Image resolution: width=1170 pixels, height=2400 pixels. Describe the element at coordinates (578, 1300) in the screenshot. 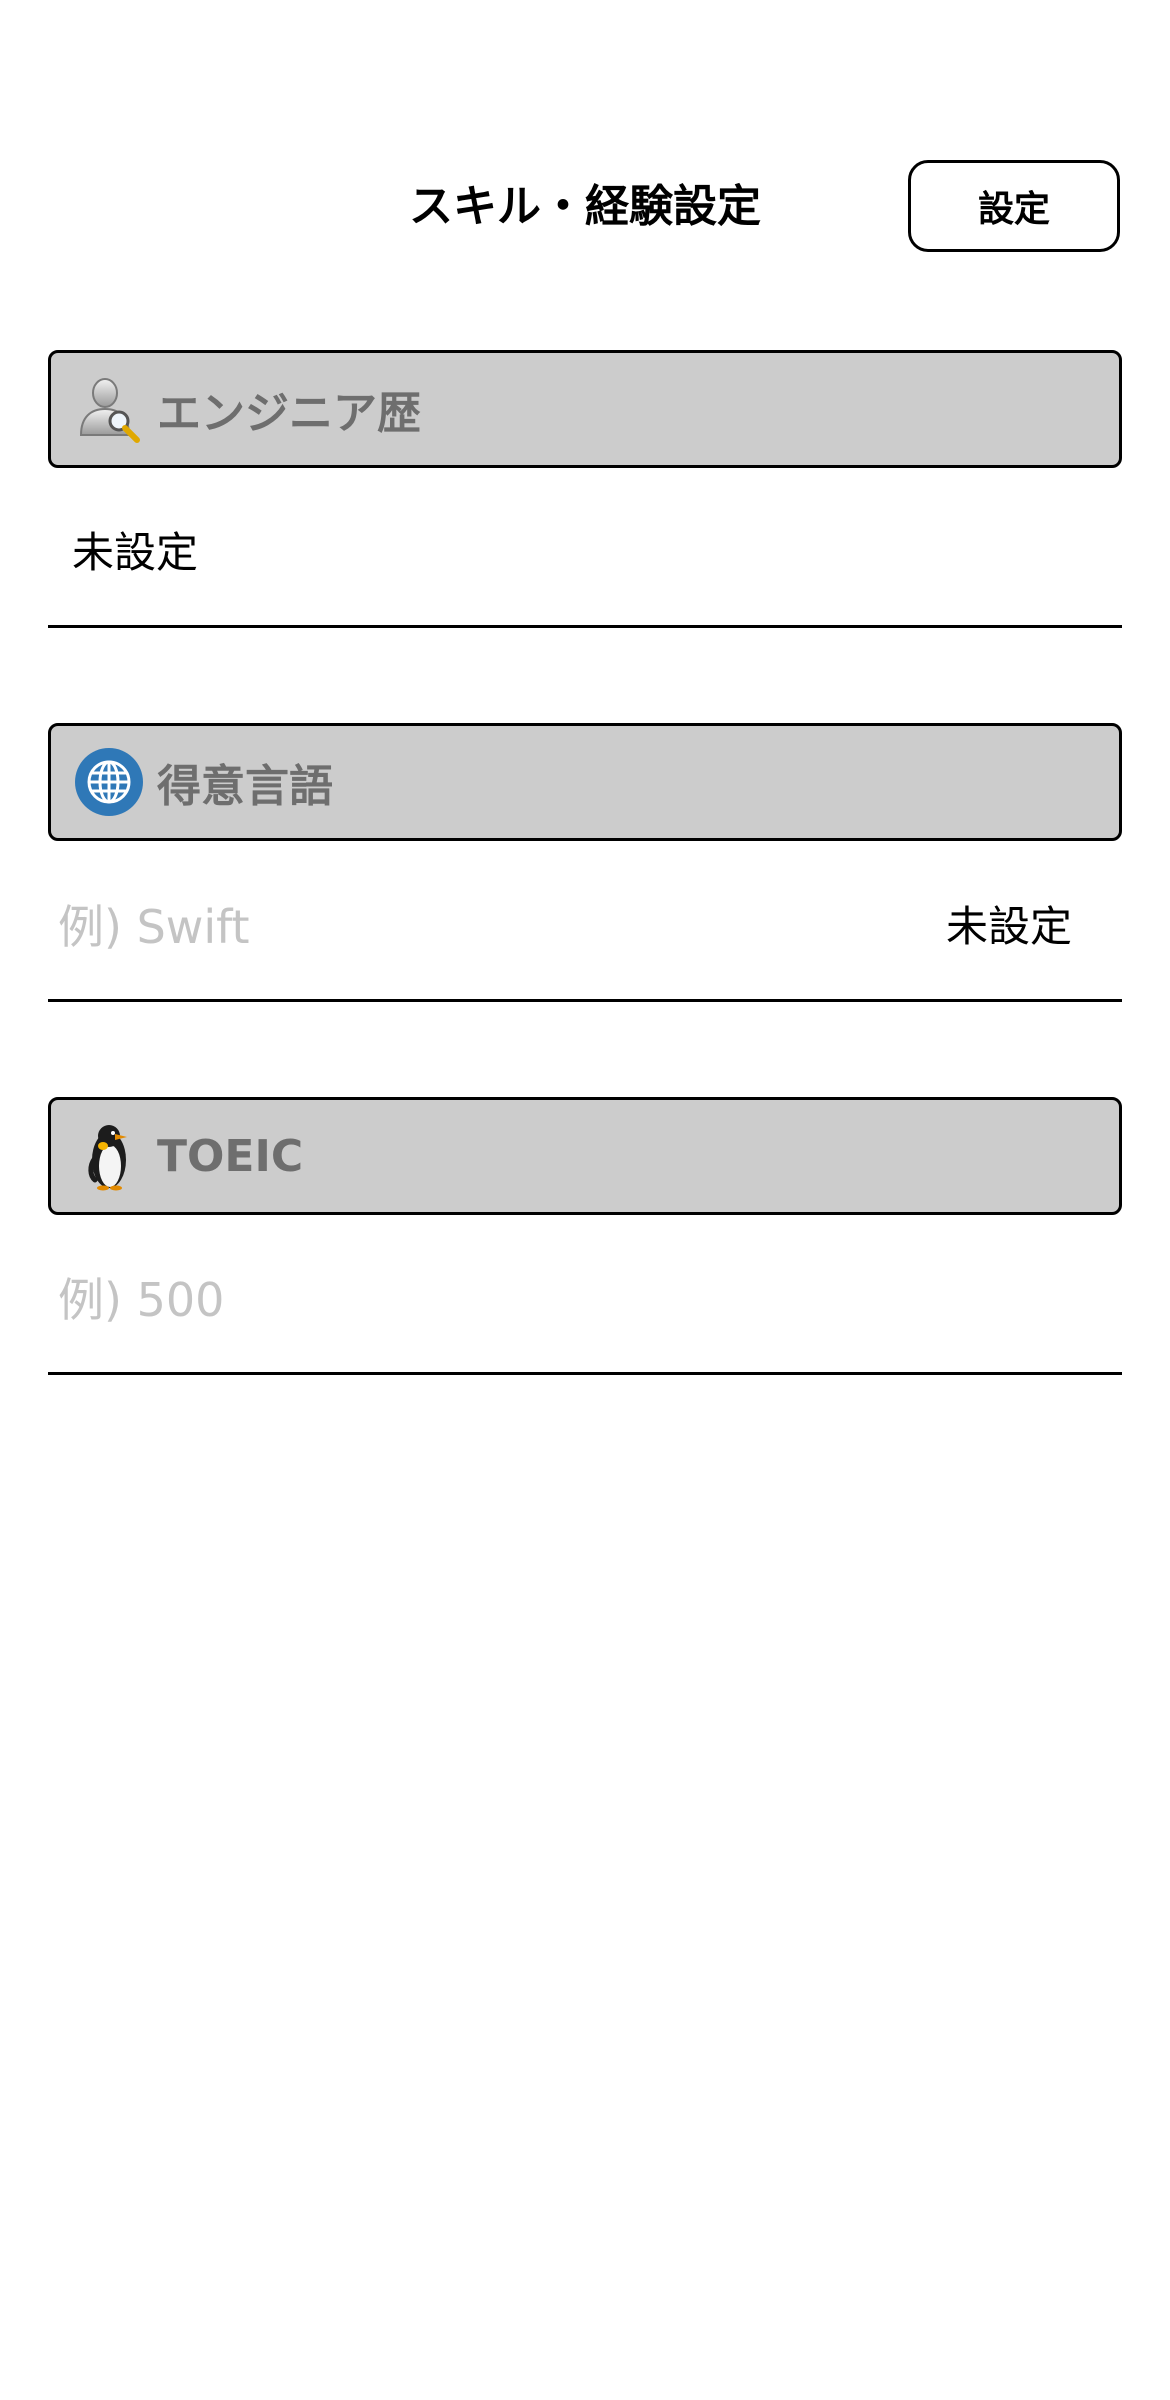

I see `toeic-input` at that location.